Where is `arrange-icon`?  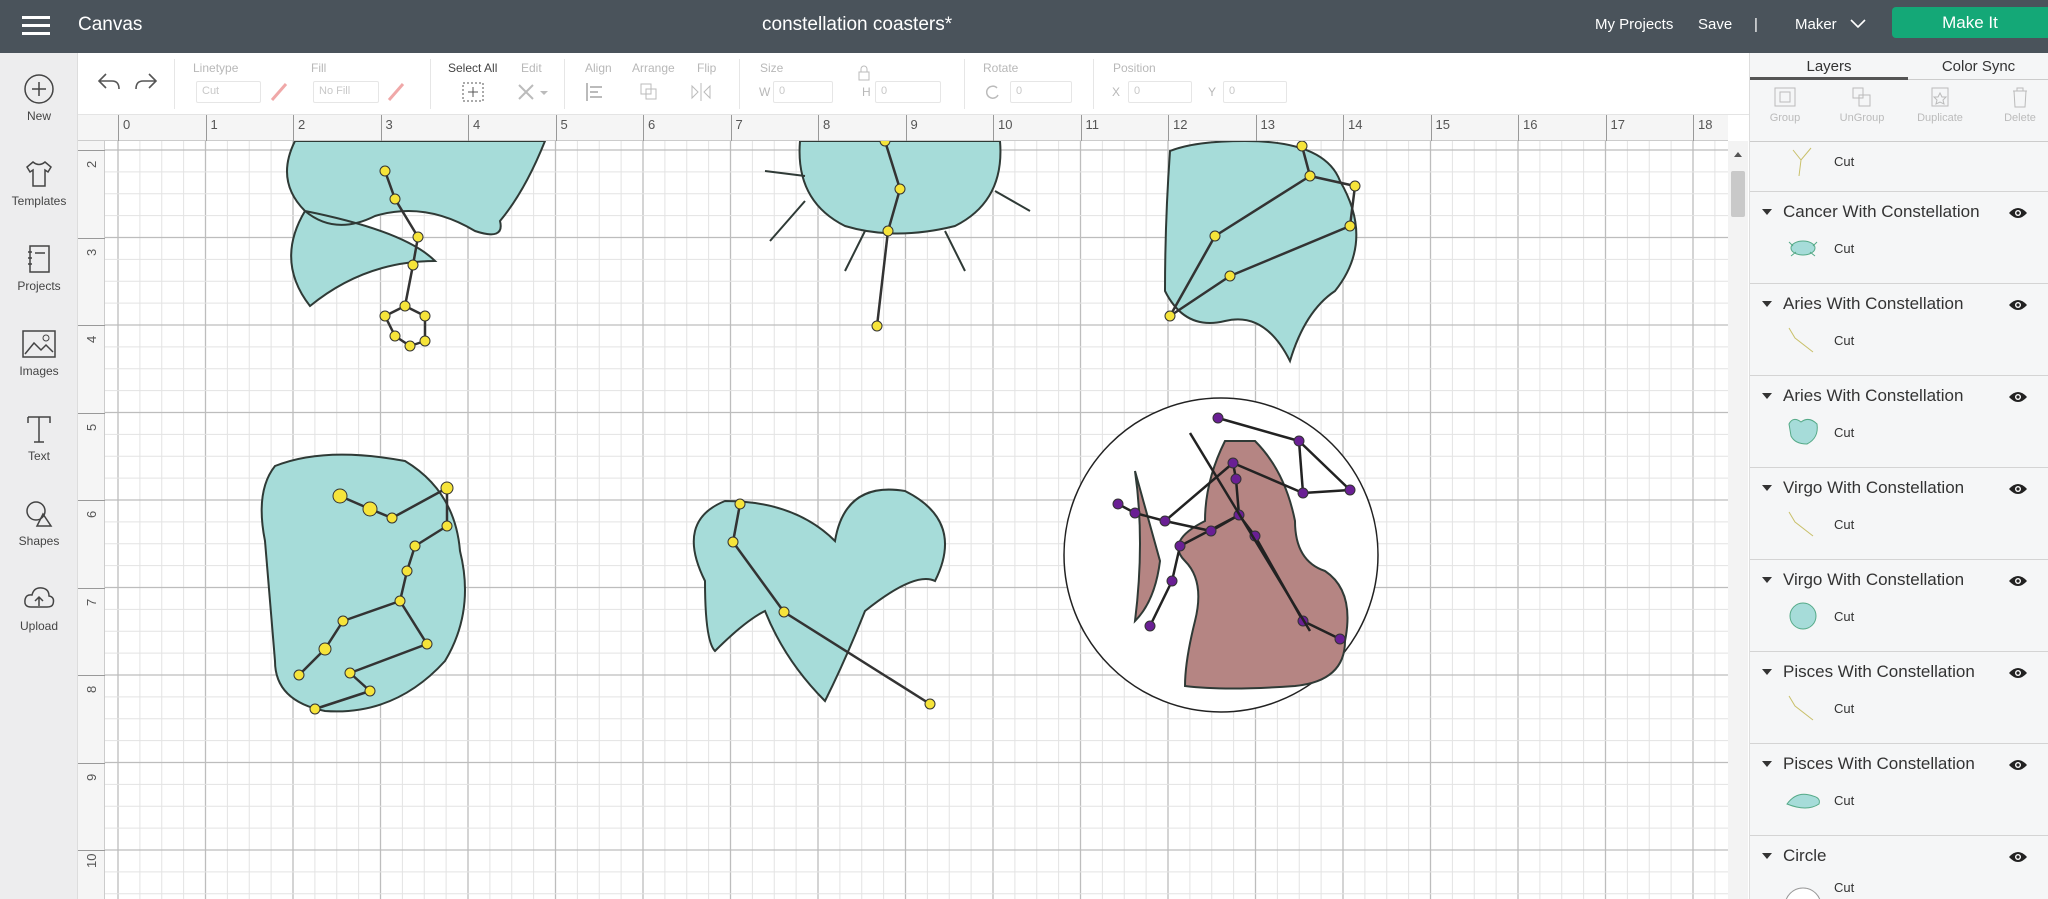
arrange-icon is located at coordinates (655, 92).